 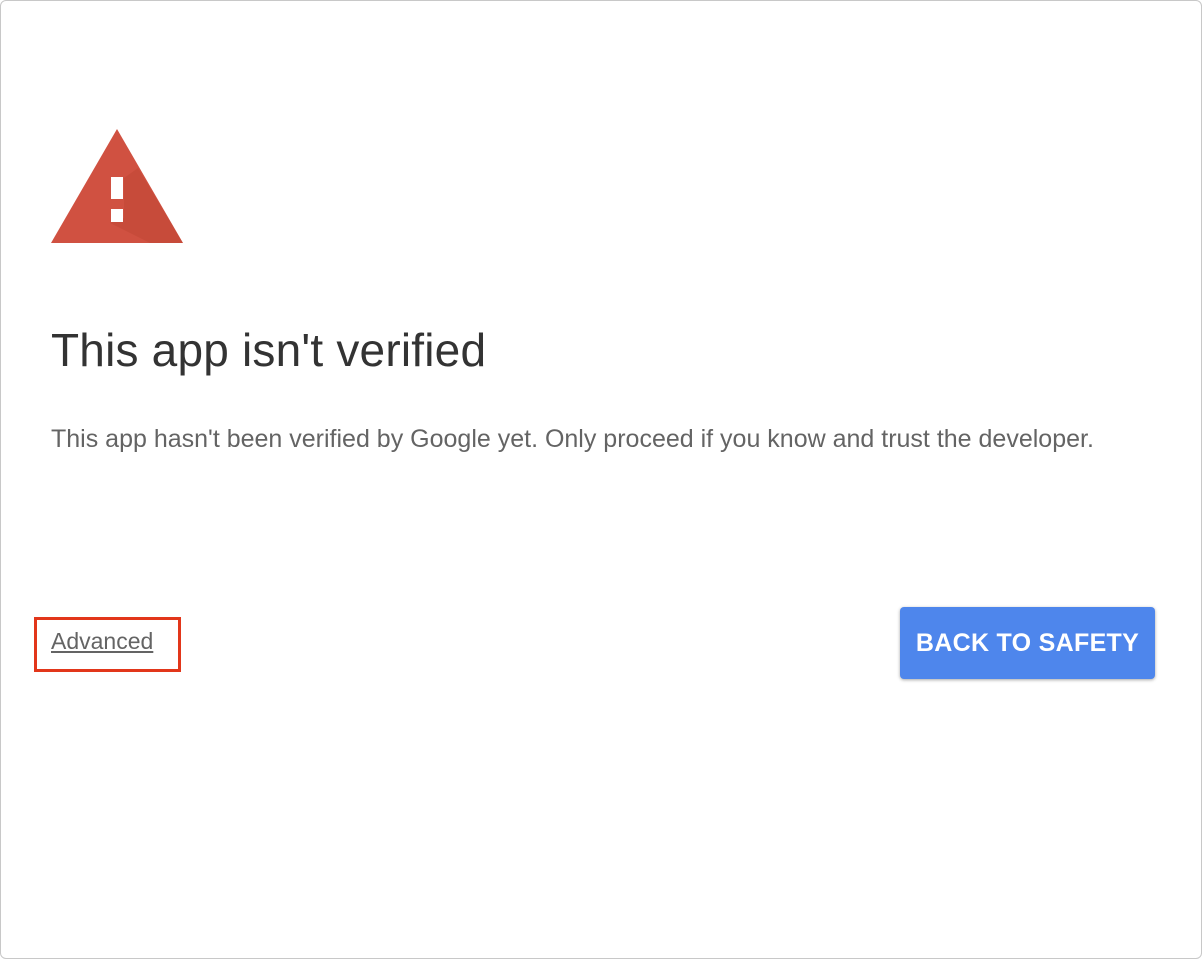 I want to click on page-title: This app isn't verified, so click(x=269, y=350).